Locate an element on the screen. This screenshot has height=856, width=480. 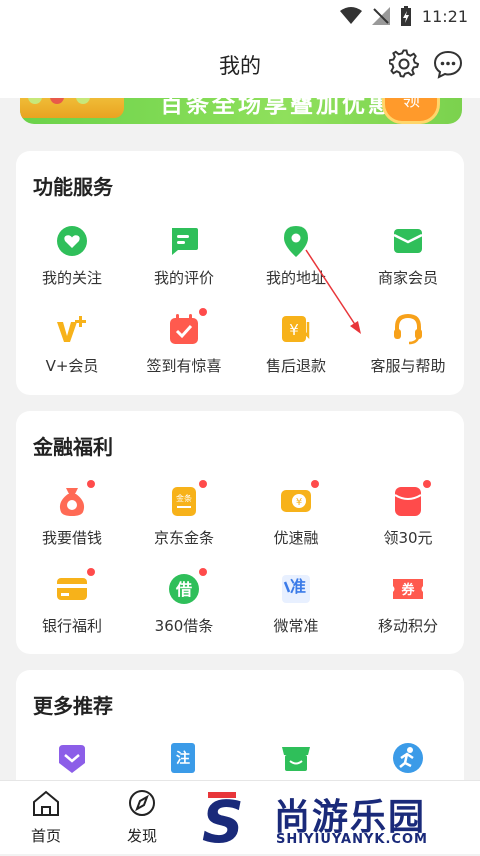
nav-discover: 发现 is located at coordinates (142, 817).